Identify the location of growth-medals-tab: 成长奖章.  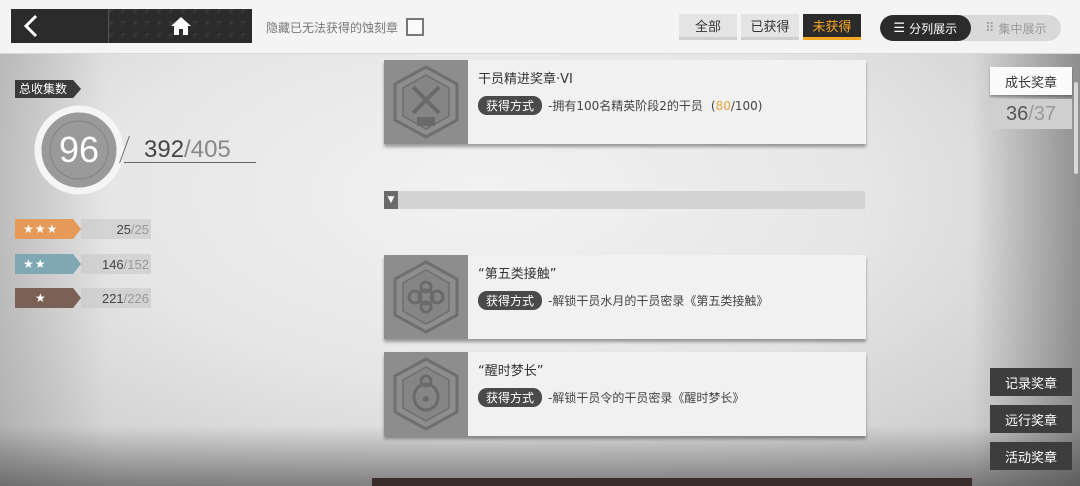
(1031, 81).